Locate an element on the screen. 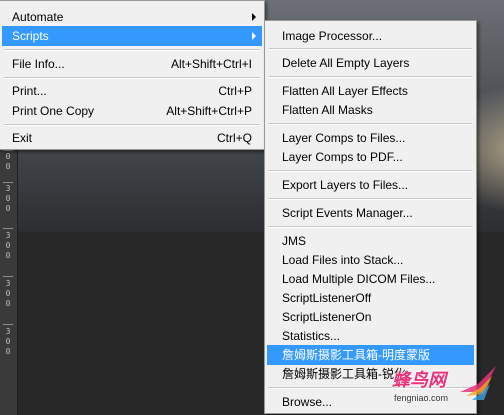  hummingbird-icon is located at coordinates (478, 383).